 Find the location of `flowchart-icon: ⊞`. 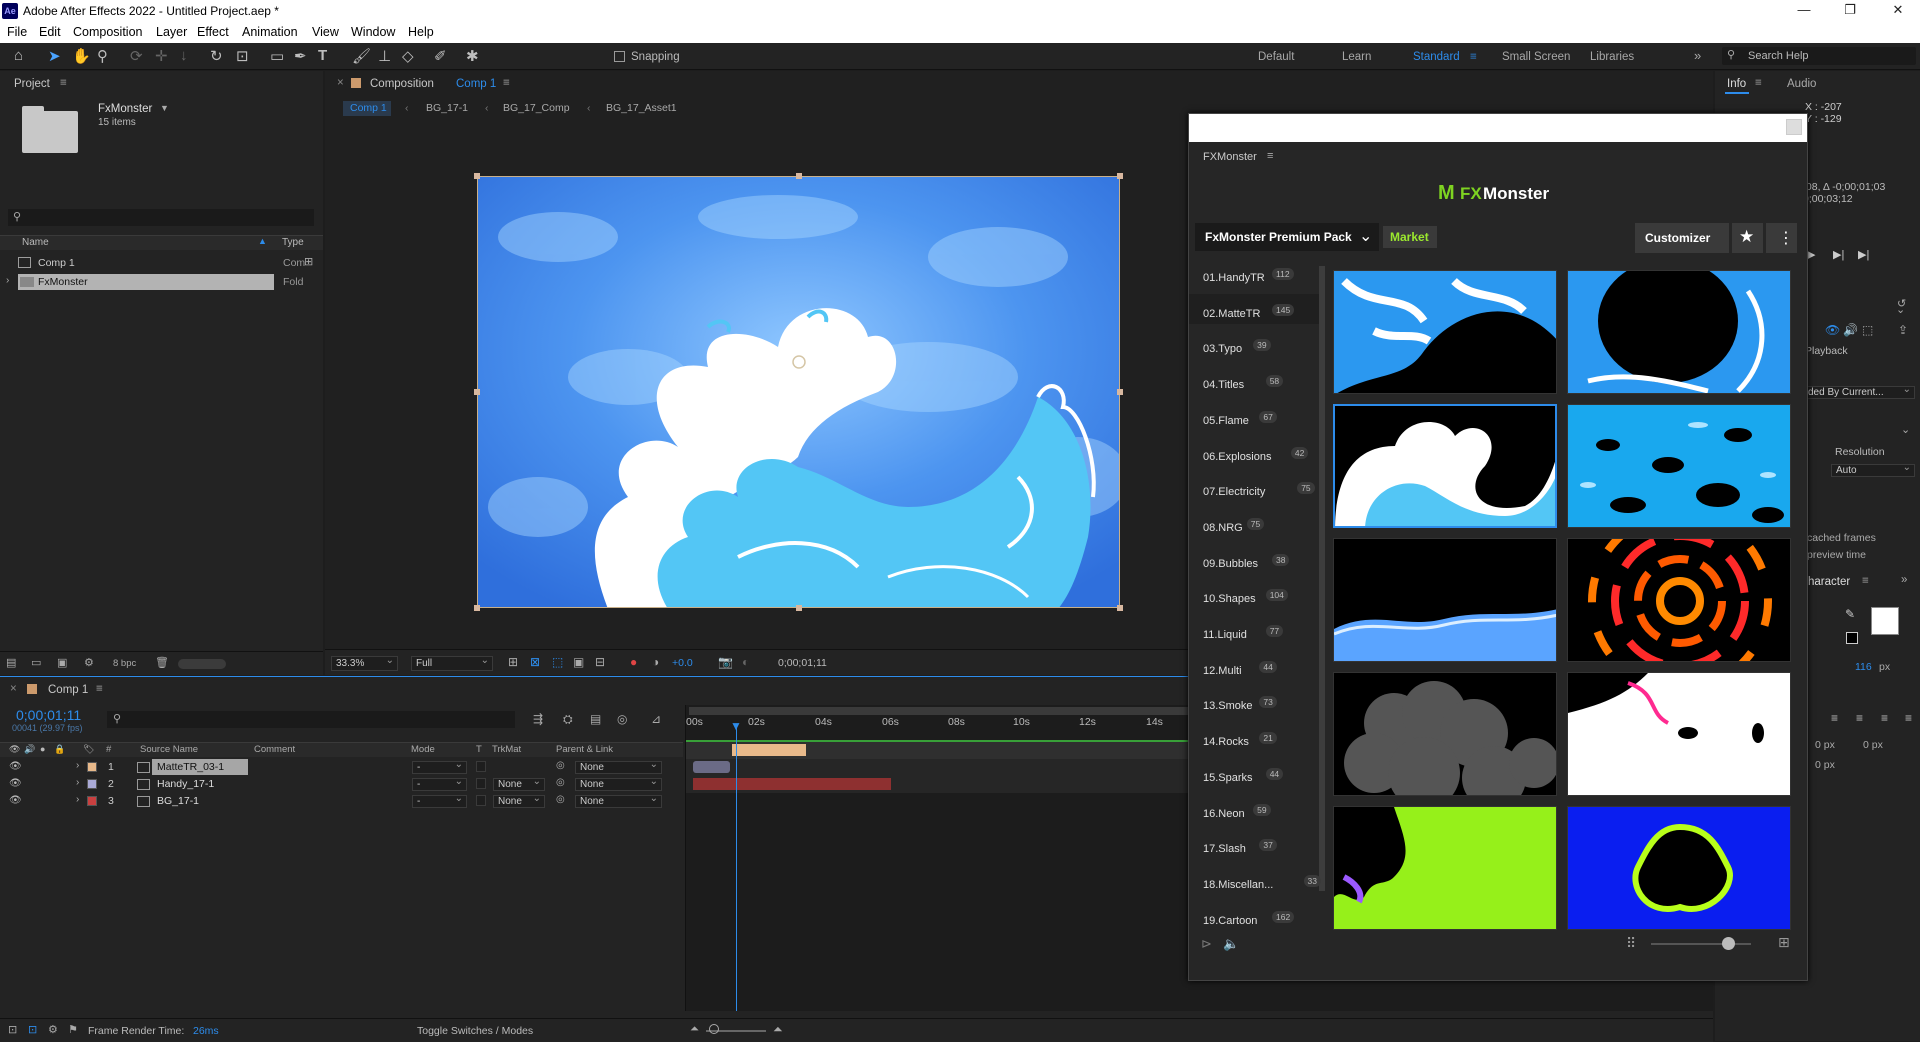

flowchart-icon: ⊞ is located at coordinates (308, 261).